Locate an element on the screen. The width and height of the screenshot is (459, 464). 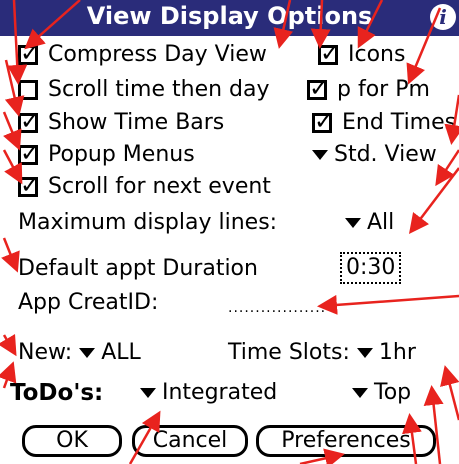
end-times-checkbox: ✓ is located at coordinates (323, 121).